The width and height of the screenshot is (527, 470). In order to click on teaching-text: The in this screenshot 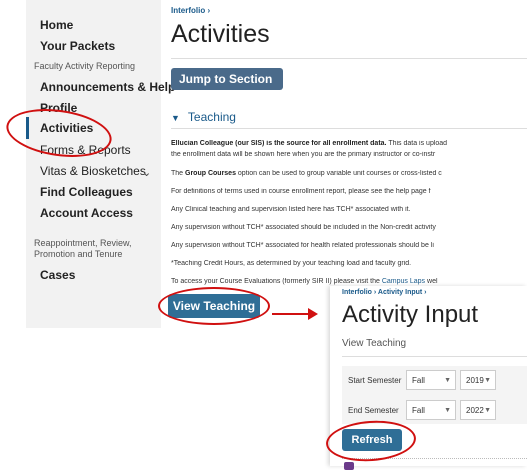, I will do `click(178, 173)`.